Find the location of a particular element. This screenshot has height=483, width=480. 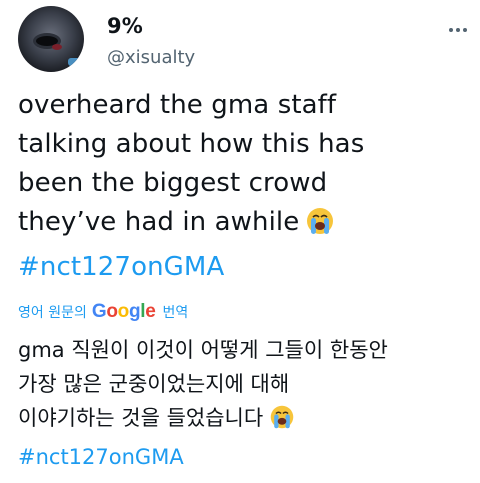

google-logo-letter: G is located at coordinates (99, 311).